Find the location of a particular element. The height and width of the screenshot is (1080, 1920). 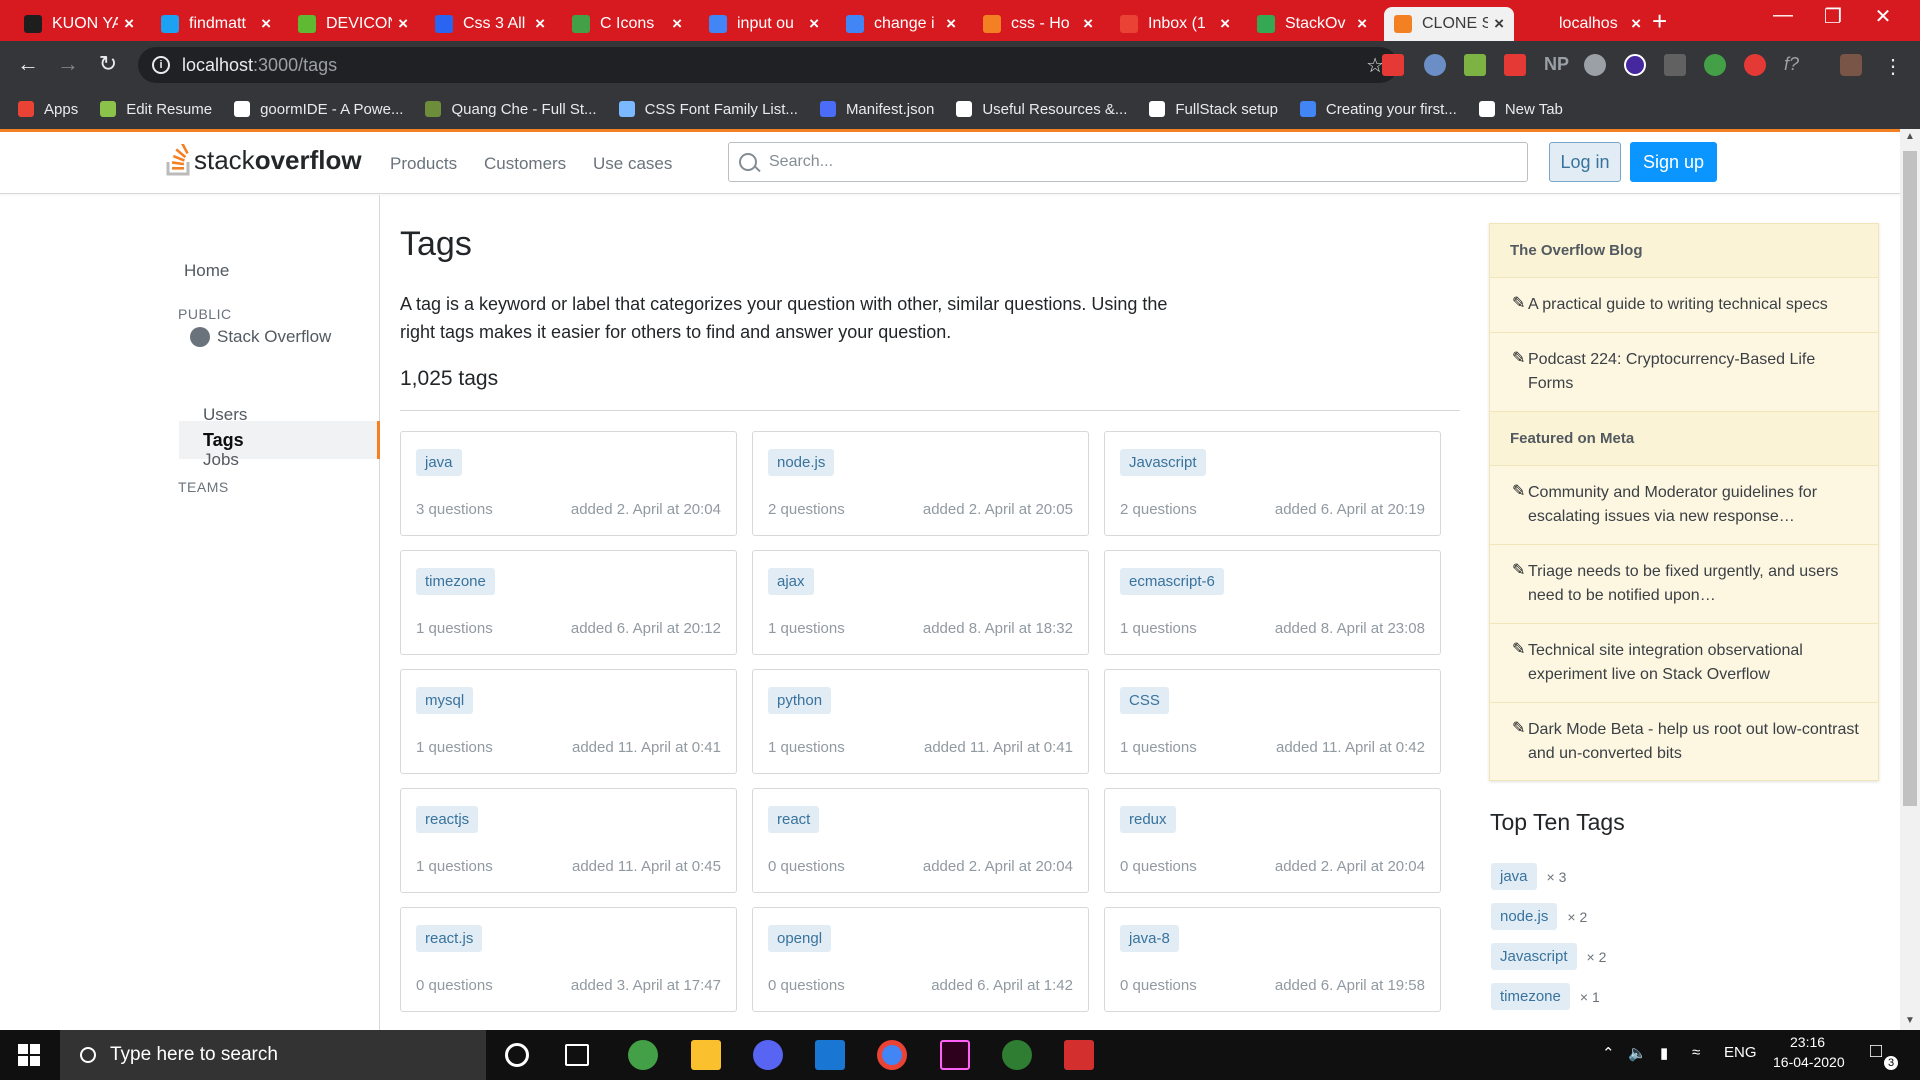

tab-4: C Icons × is located at coordinates (627, 24).